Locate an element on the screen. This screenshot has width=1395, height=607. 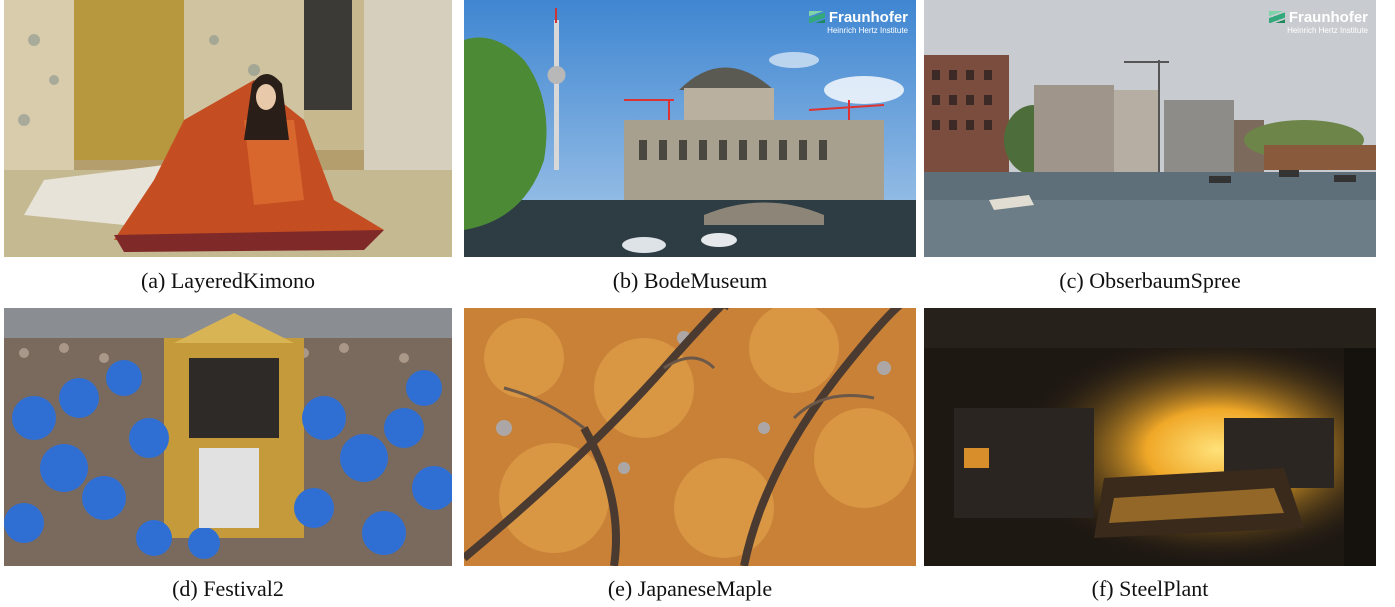
caption-a: (a) LayeredKimono is located at coordinates (228, 280).